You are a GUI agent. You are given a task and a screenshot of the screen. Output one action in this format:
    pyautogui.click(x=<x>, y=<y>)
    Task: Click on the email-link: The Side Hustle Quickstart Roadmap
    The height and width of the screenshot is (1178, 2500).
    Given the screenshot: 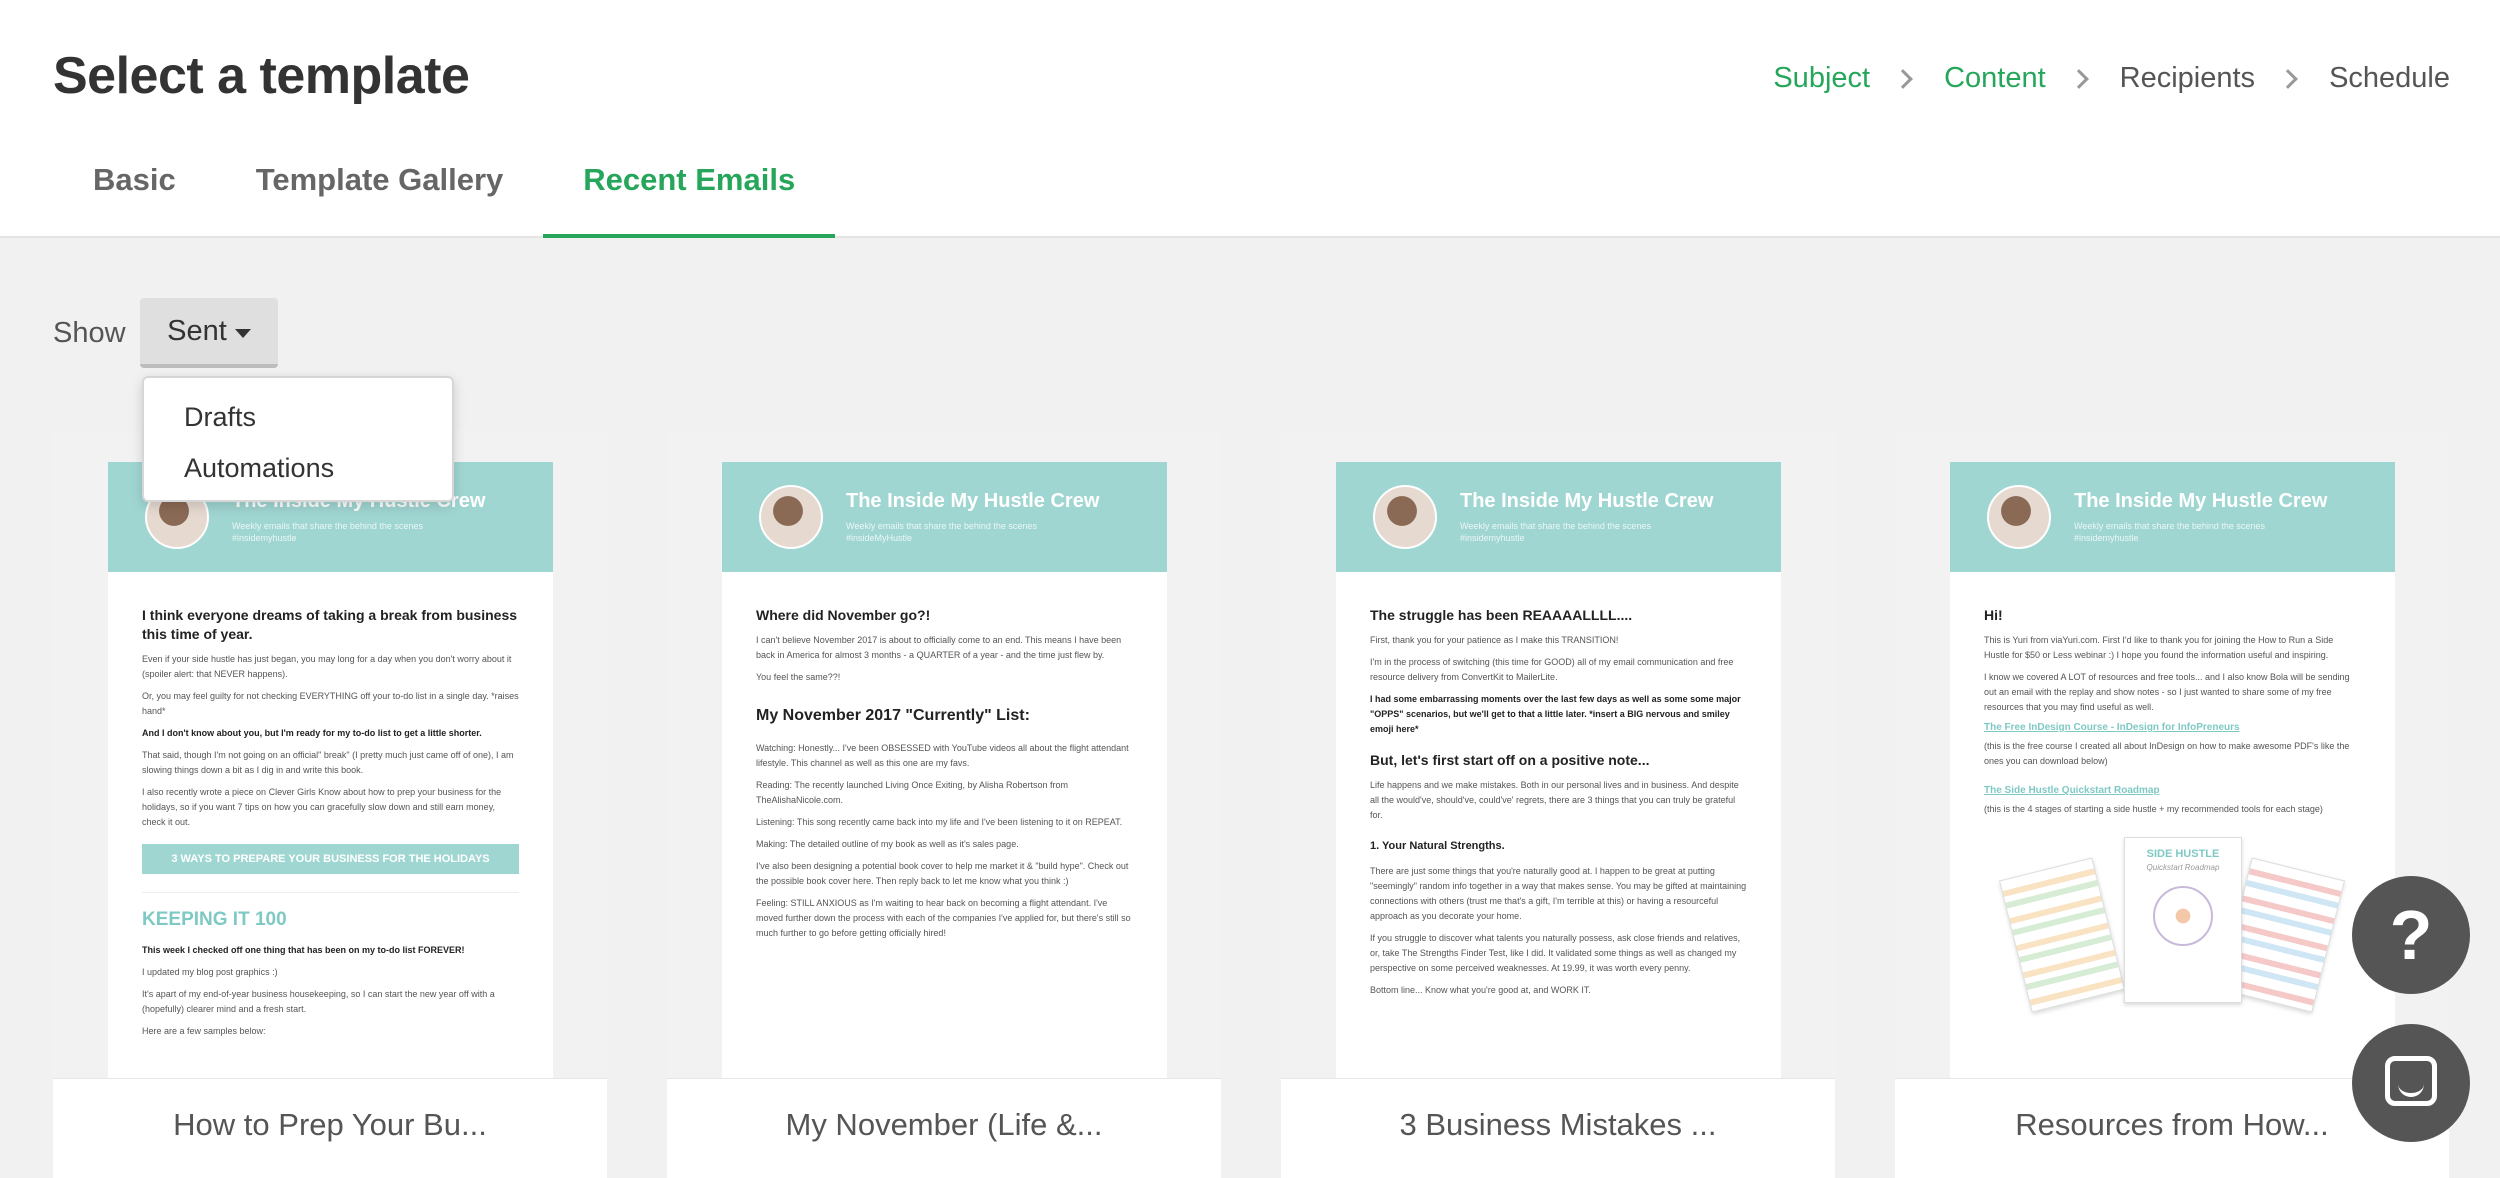 What is the action you would take?
    pyautogui.click(x=2072, y=790)
    